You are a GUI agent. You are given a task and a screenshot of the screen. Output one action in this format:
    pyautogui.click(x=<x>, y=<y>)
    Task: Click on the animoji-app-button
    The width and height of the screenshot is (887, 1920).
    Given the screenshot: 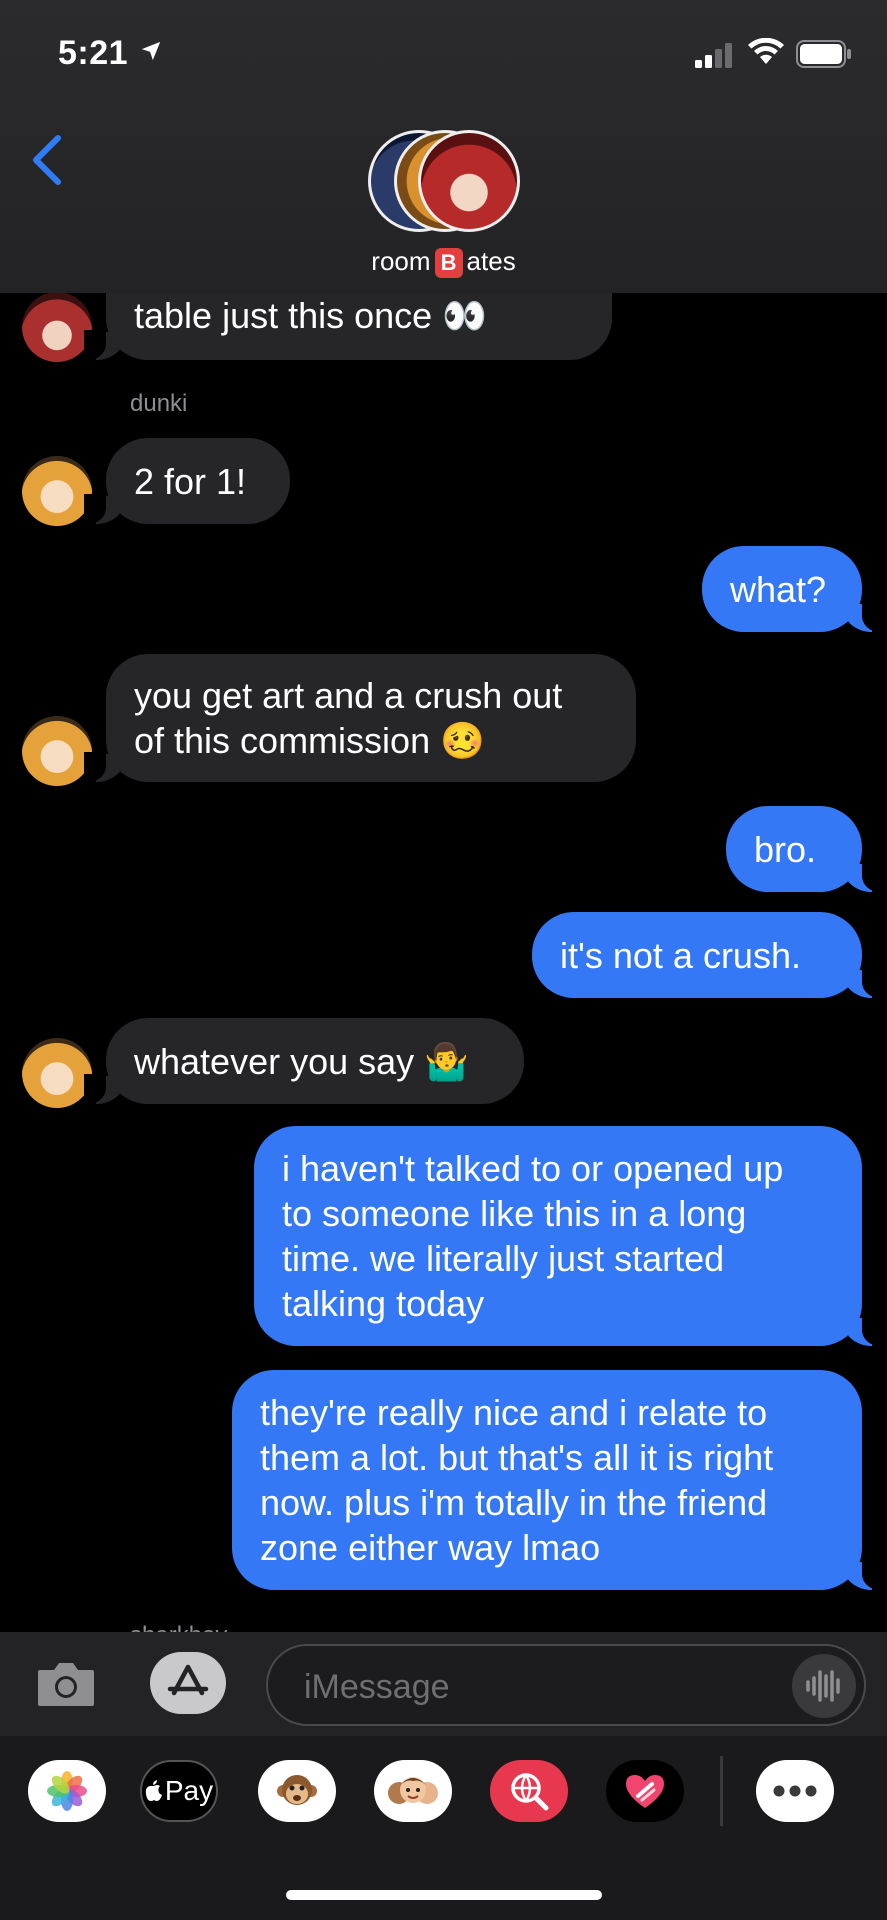 What is the action you would take?
    pyautogui.click(x=297, y=1791)
    